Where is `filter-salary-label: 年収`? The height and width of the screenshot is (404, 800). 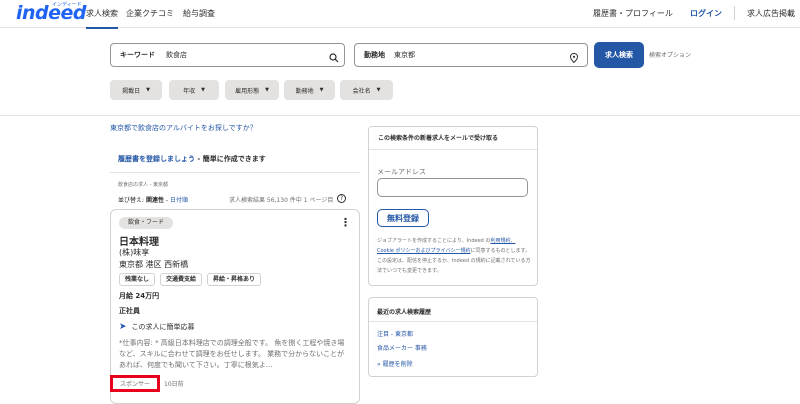 filter-salary-label: 年収 is located at coordinates (189, 91).